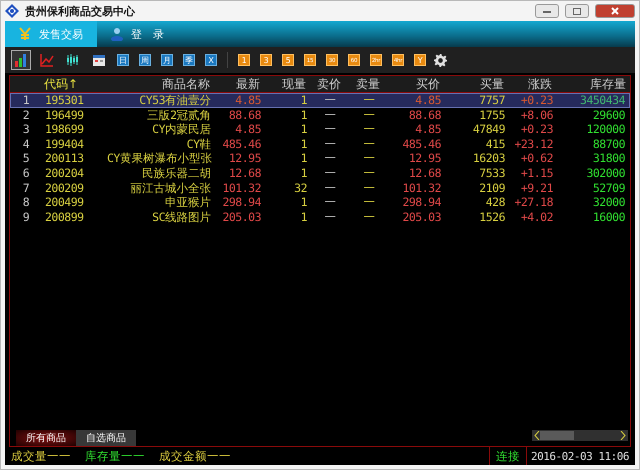 This screenshot has height=470, width=640. I want to click on row-number: 2, so click(26, 115).